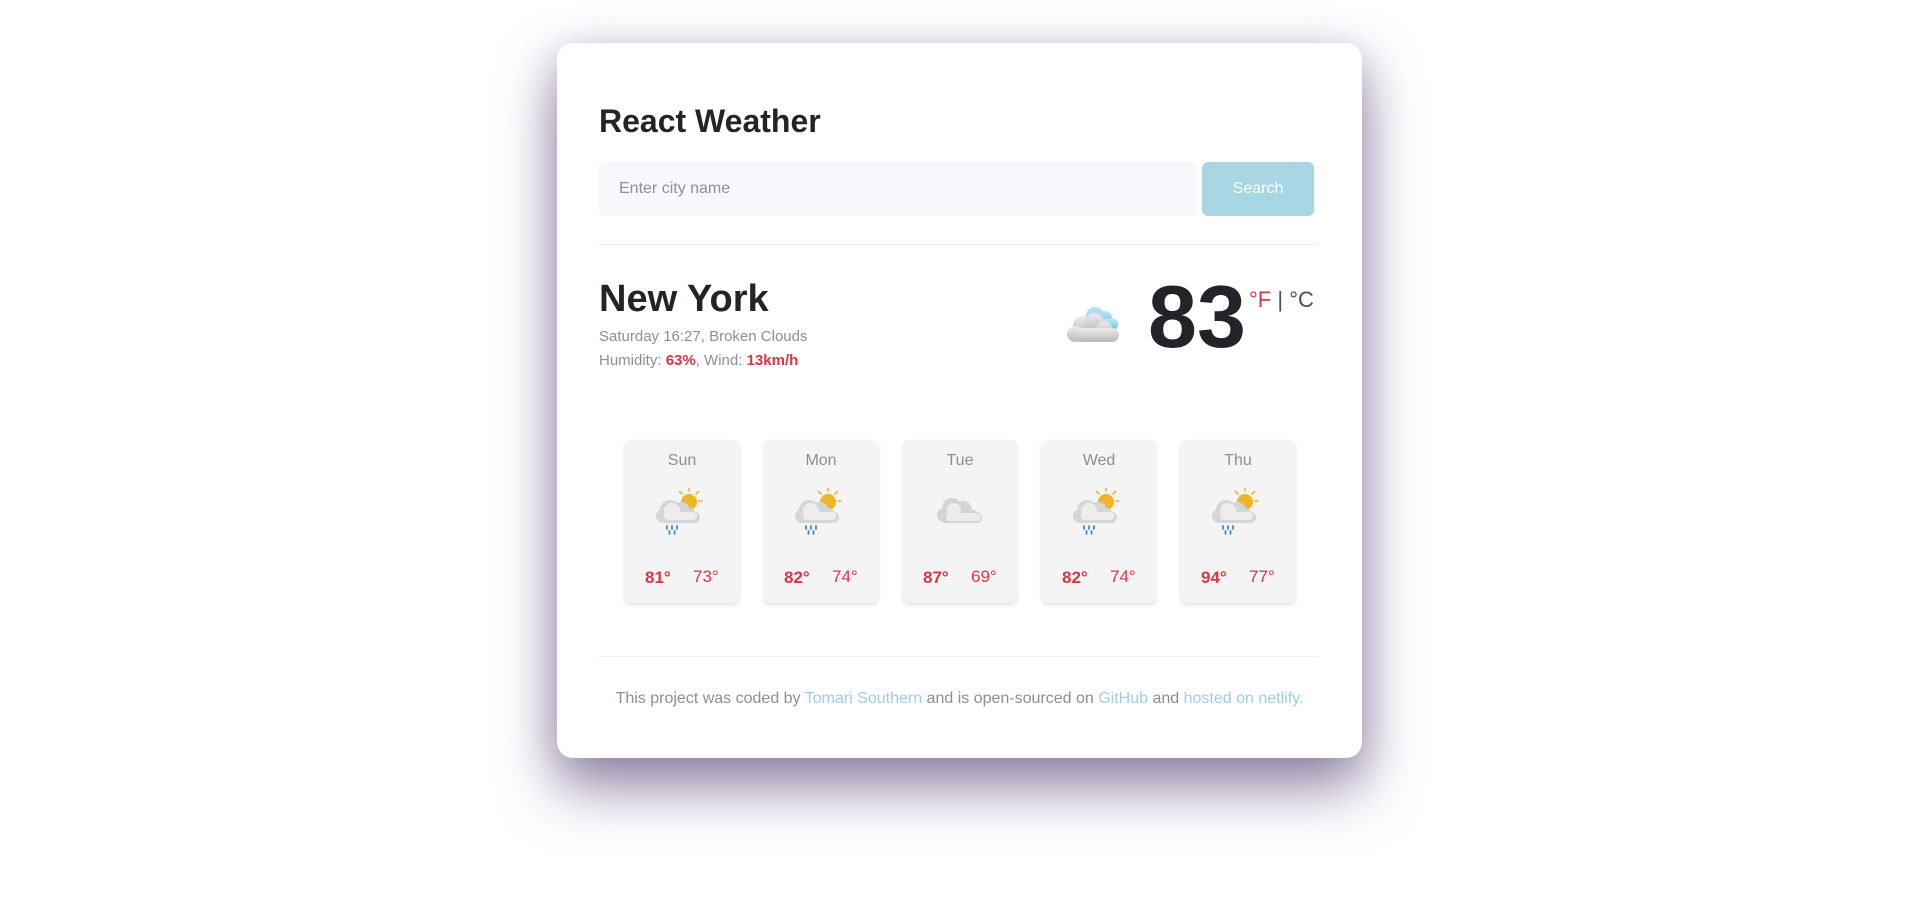  I want to click on app-title: React Weather, so click(710, 121).